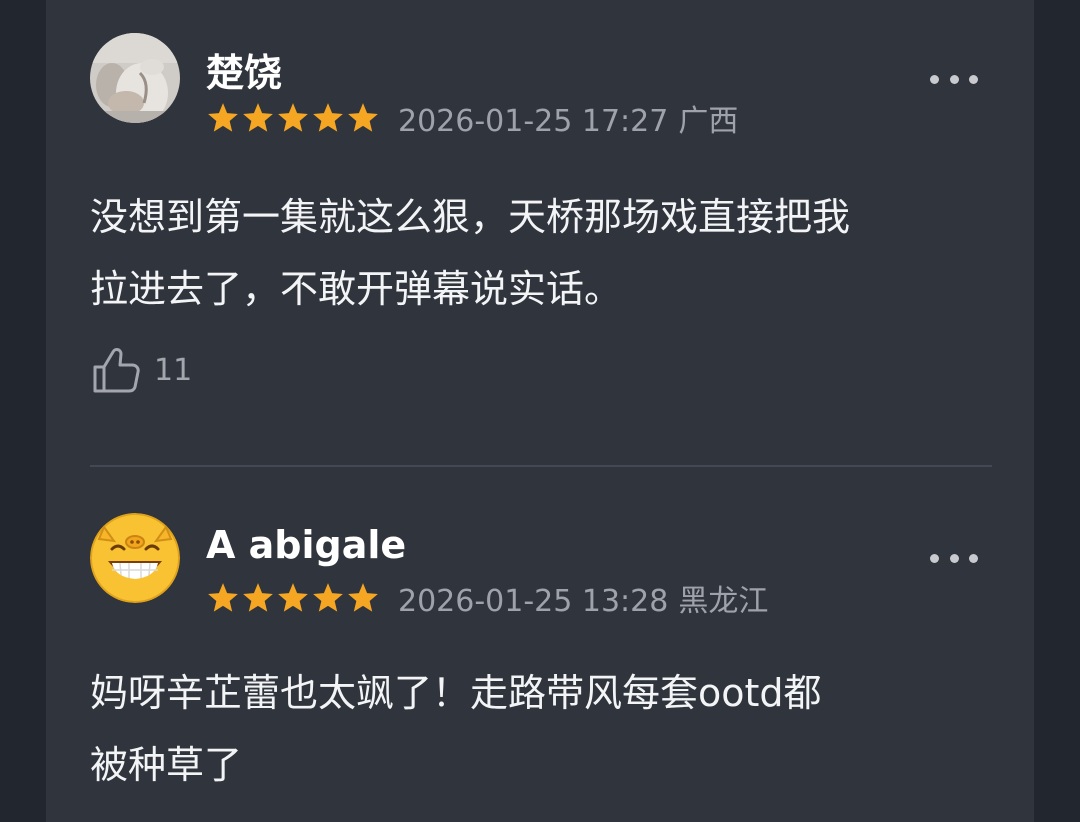 The image size is (1080, 822). I want to click on review-meta: 2026-01-25 13:28 黑龙江, so click(487, 598).